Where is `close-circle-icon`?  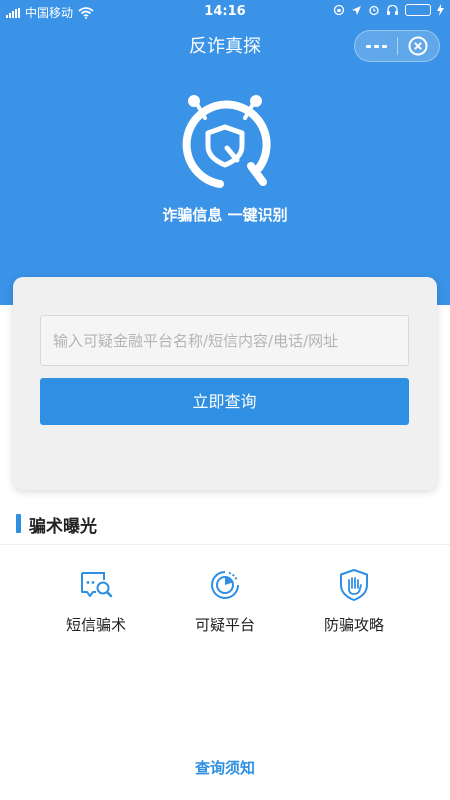
close-circle-icon is located at coordinates (418, 46).